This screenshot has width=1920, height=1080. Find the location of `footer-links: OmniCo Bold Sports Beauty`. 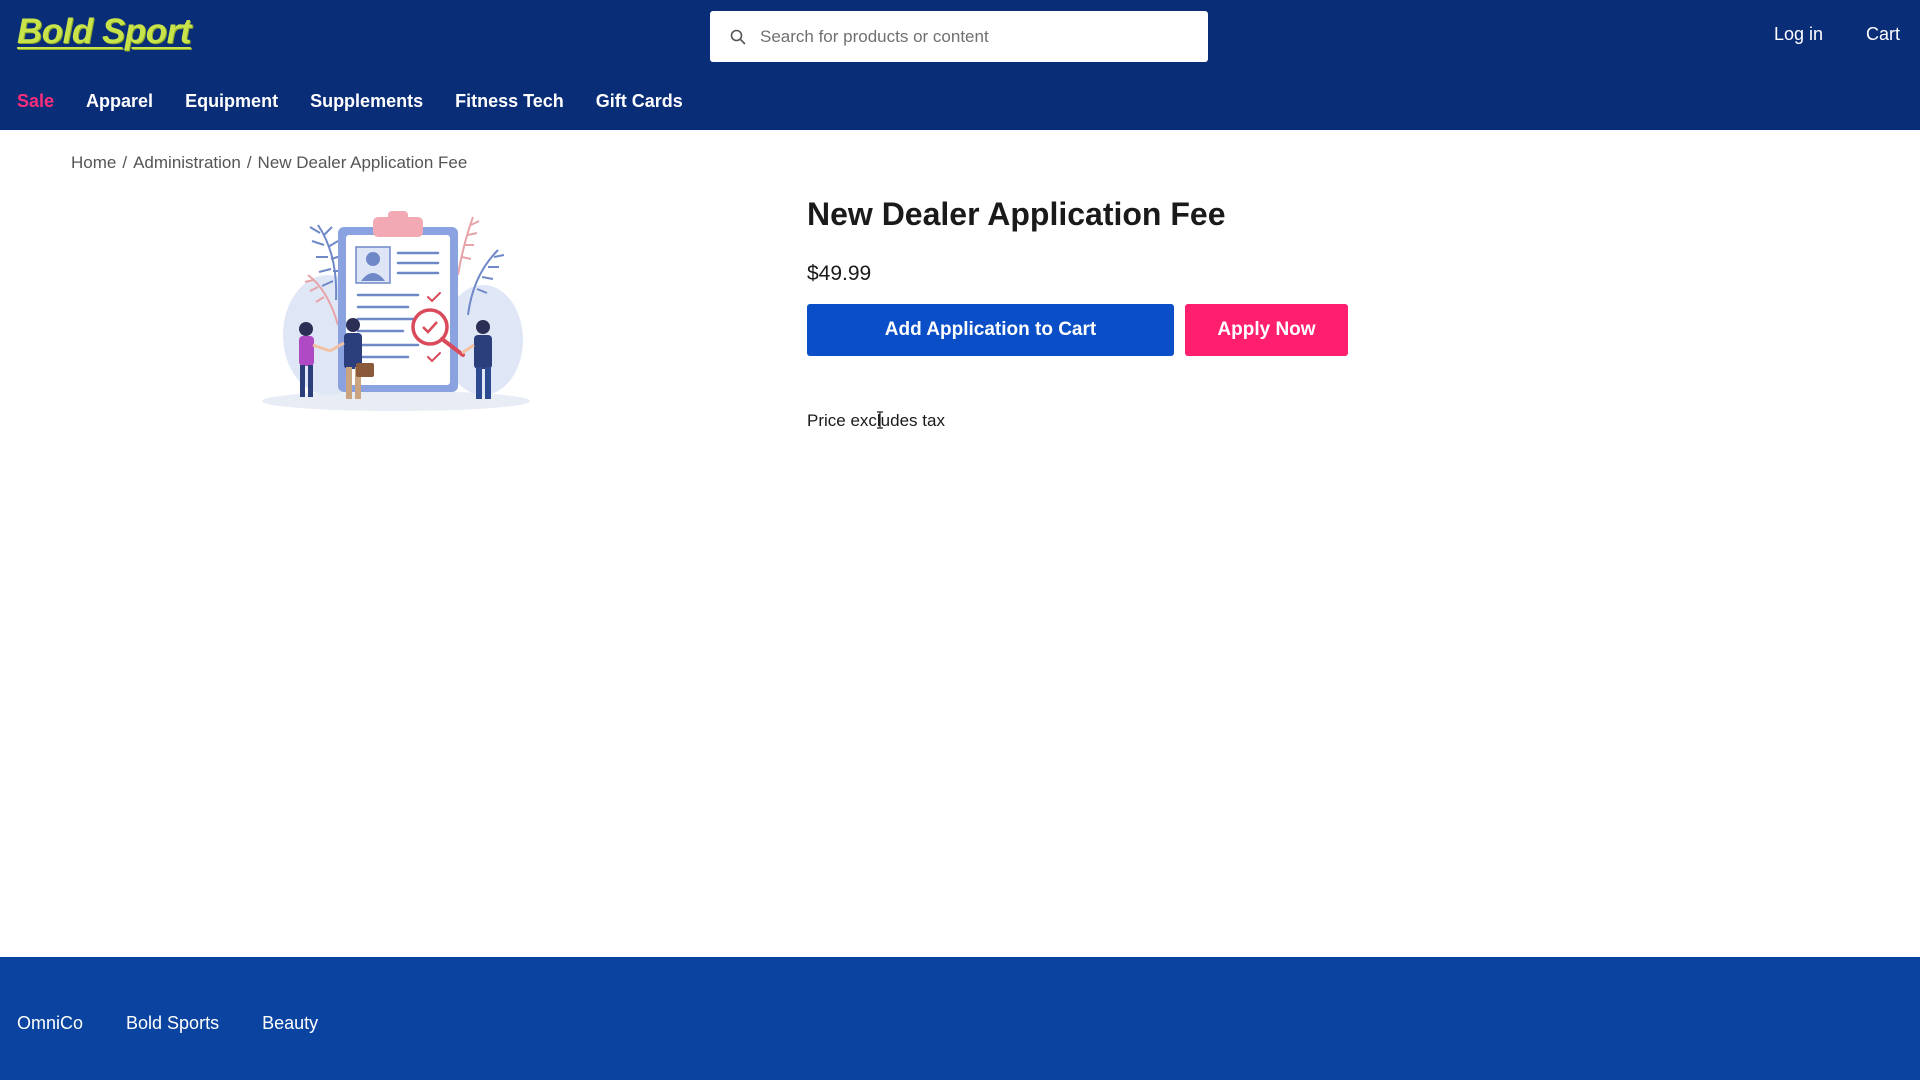

footer-links: OmniCo Bold Sports Beauty is located at coordinates (167, 1023).